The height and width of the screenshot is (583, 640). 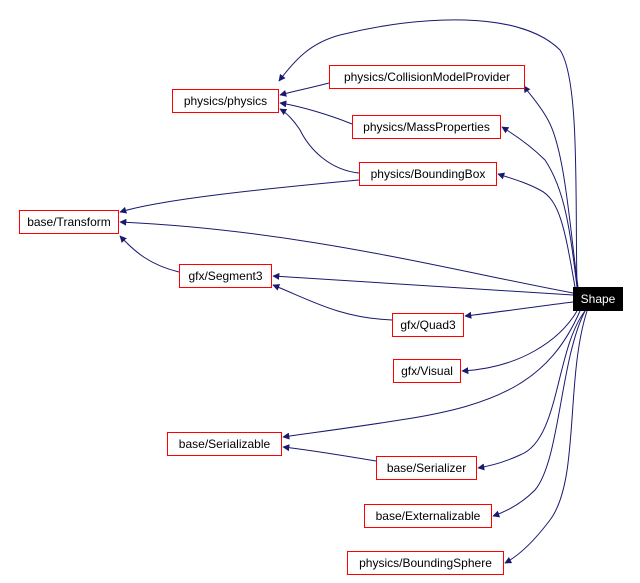 What do you see at coordinates (239, 196) in the screenshot?
I see `edge-bbox-to-transform` at bounding box center [239, 196].